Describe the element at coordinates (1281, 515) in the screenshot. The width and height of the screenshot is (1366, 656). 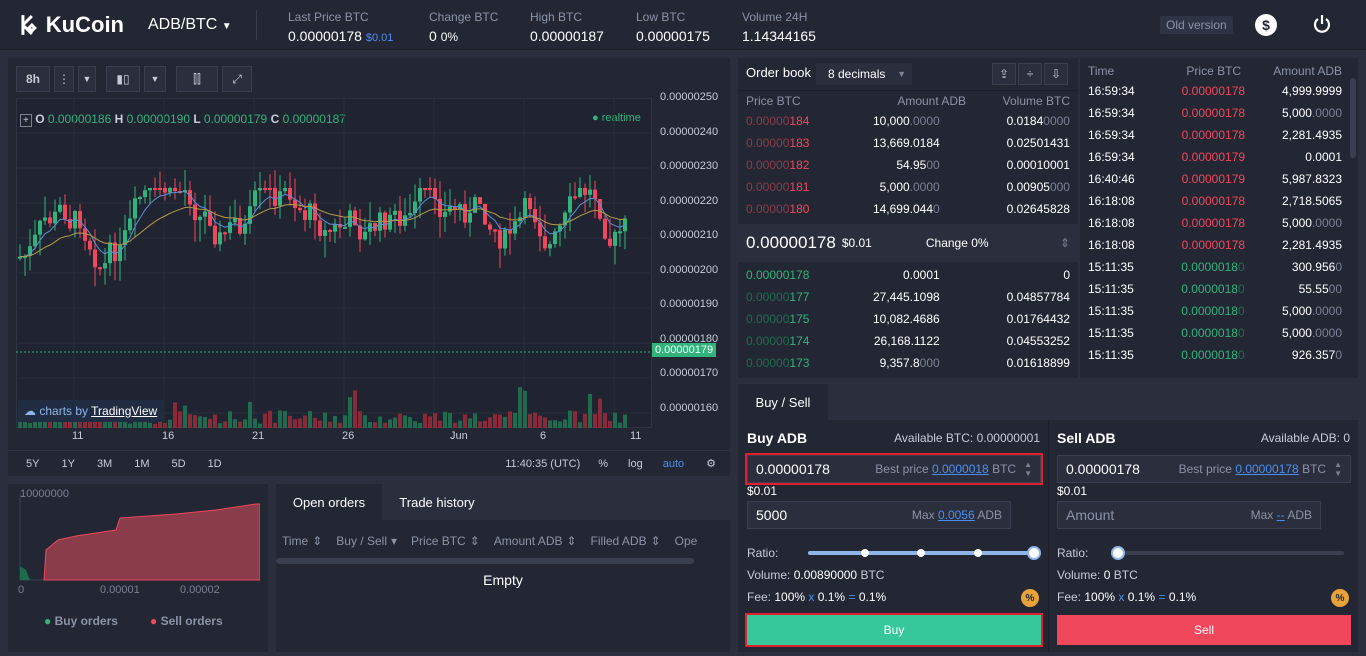
I see `max-link: --` at that location.